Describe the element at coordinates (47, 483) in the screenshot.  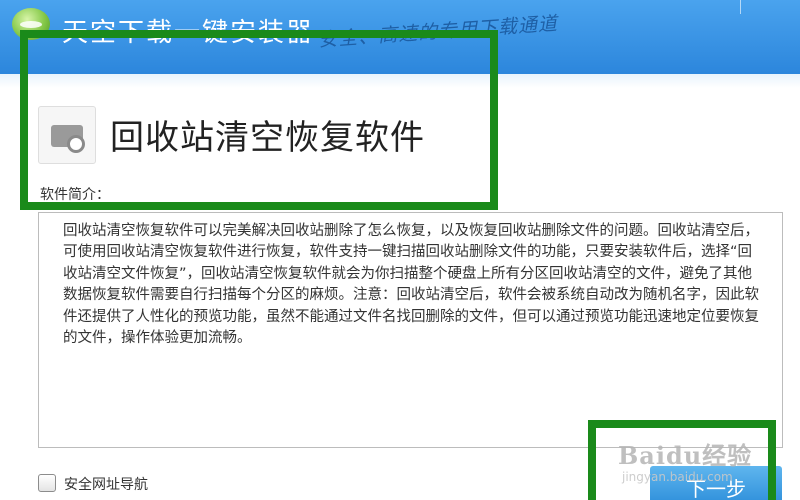
I see `safe-nav-checkbox` at that location.